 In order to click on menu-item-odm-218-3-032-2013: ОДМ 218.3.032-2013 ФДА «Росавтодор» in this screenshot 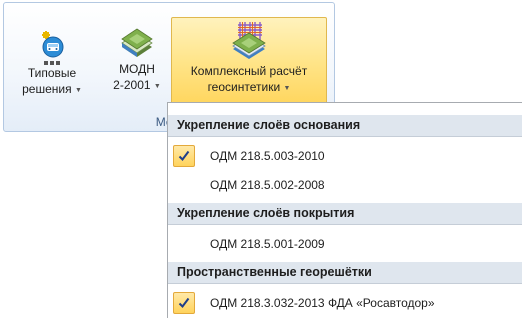, I will do `click(345, 303)`.